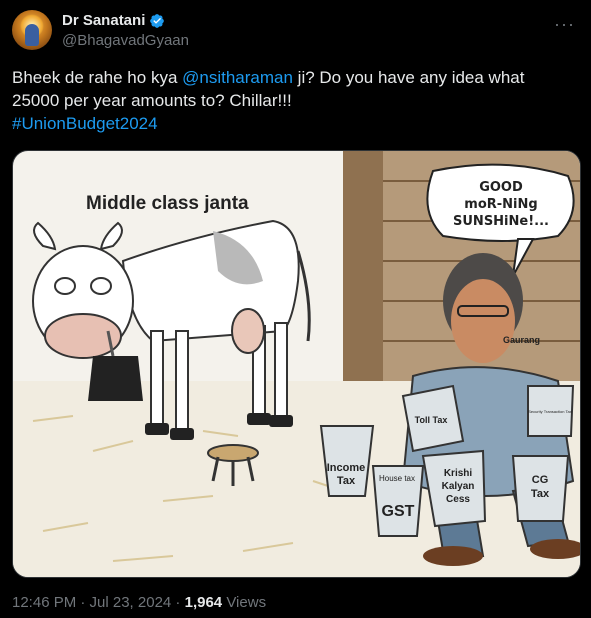  Describe the element at coordinates (85, 123) in the screenshot. I see `hashtag-link: #UnionBudget2024` at that location.